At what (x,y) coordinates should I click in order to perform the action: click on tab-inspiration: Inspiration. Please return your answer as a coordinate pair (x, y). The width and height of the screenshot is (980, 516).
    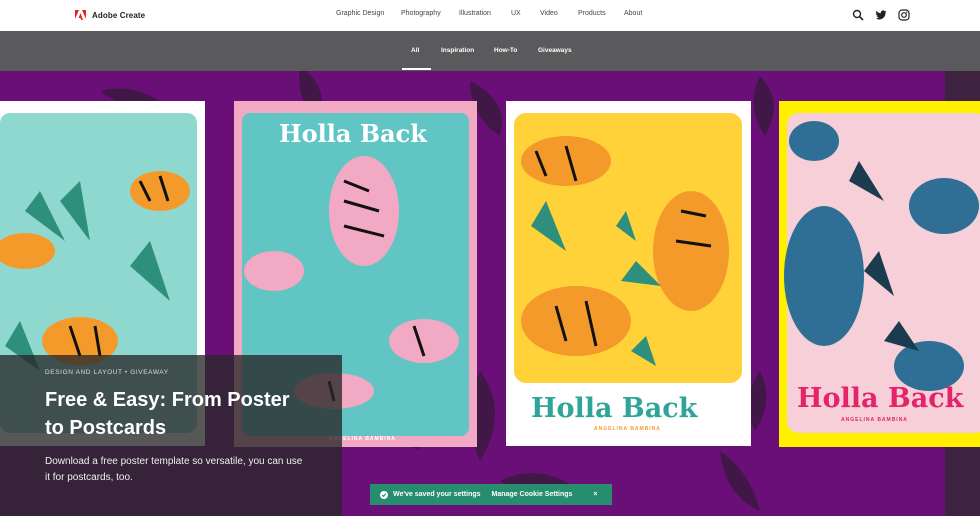
    Looking at the image, I should click on (457, 50).